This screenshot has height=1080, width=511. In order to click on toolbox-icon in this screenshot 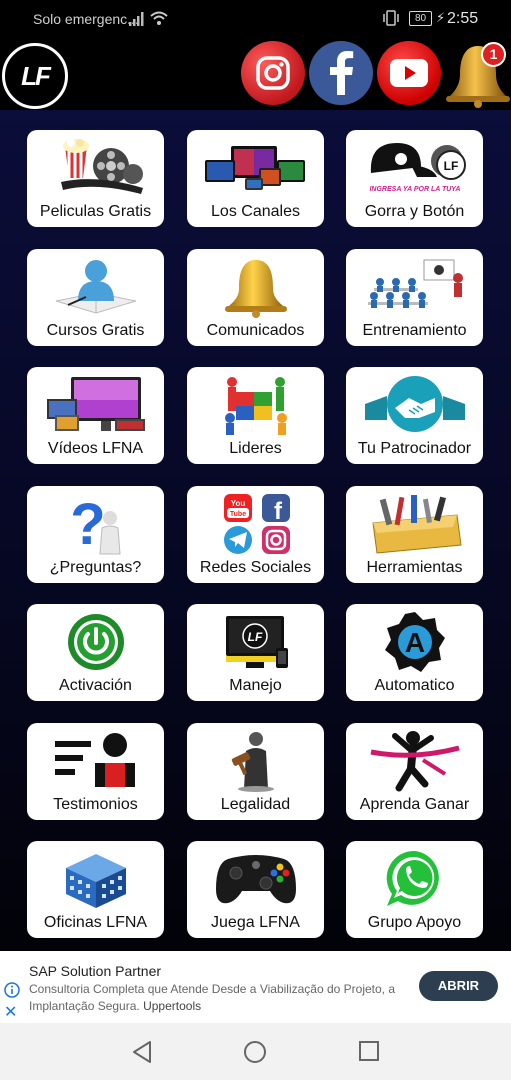, I will do `click(414, 524)`.